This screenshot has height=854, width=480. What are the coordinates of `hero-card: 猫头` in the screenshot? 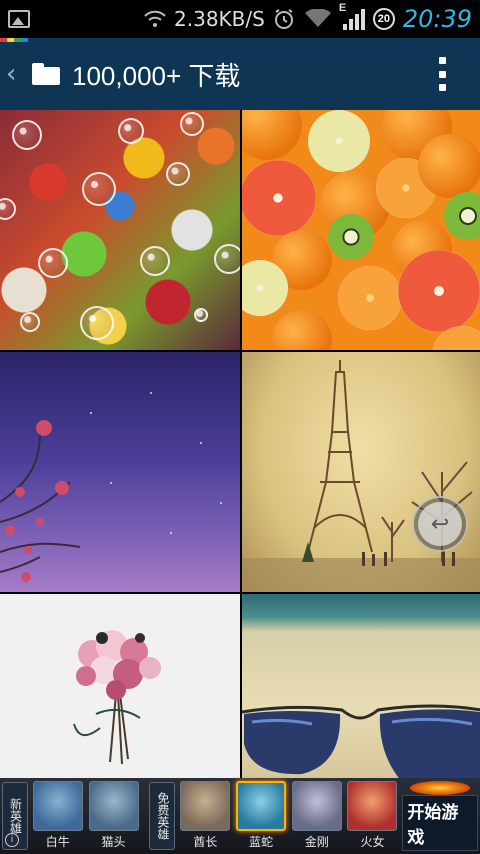 It's located at (114, 816).